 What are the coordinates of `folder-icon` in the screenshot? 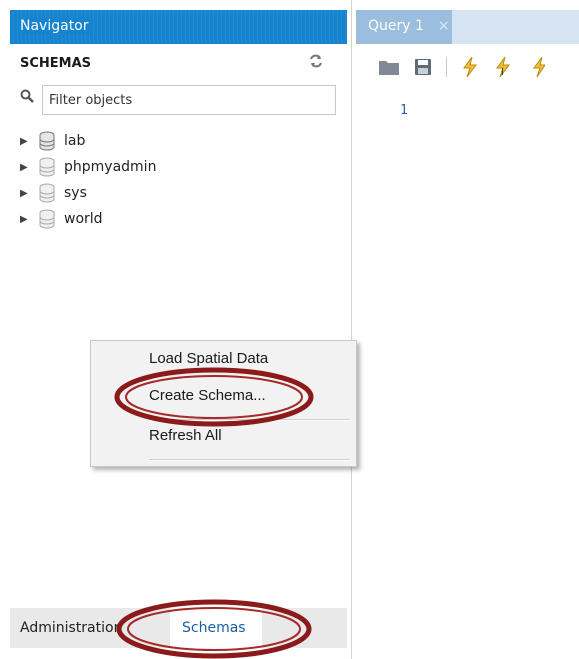 It's located at (389, 68).